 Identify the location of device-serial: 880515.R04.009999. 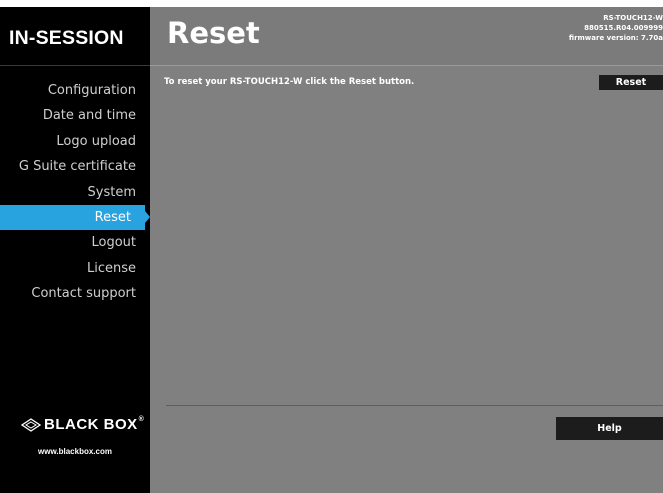
(623, 28).